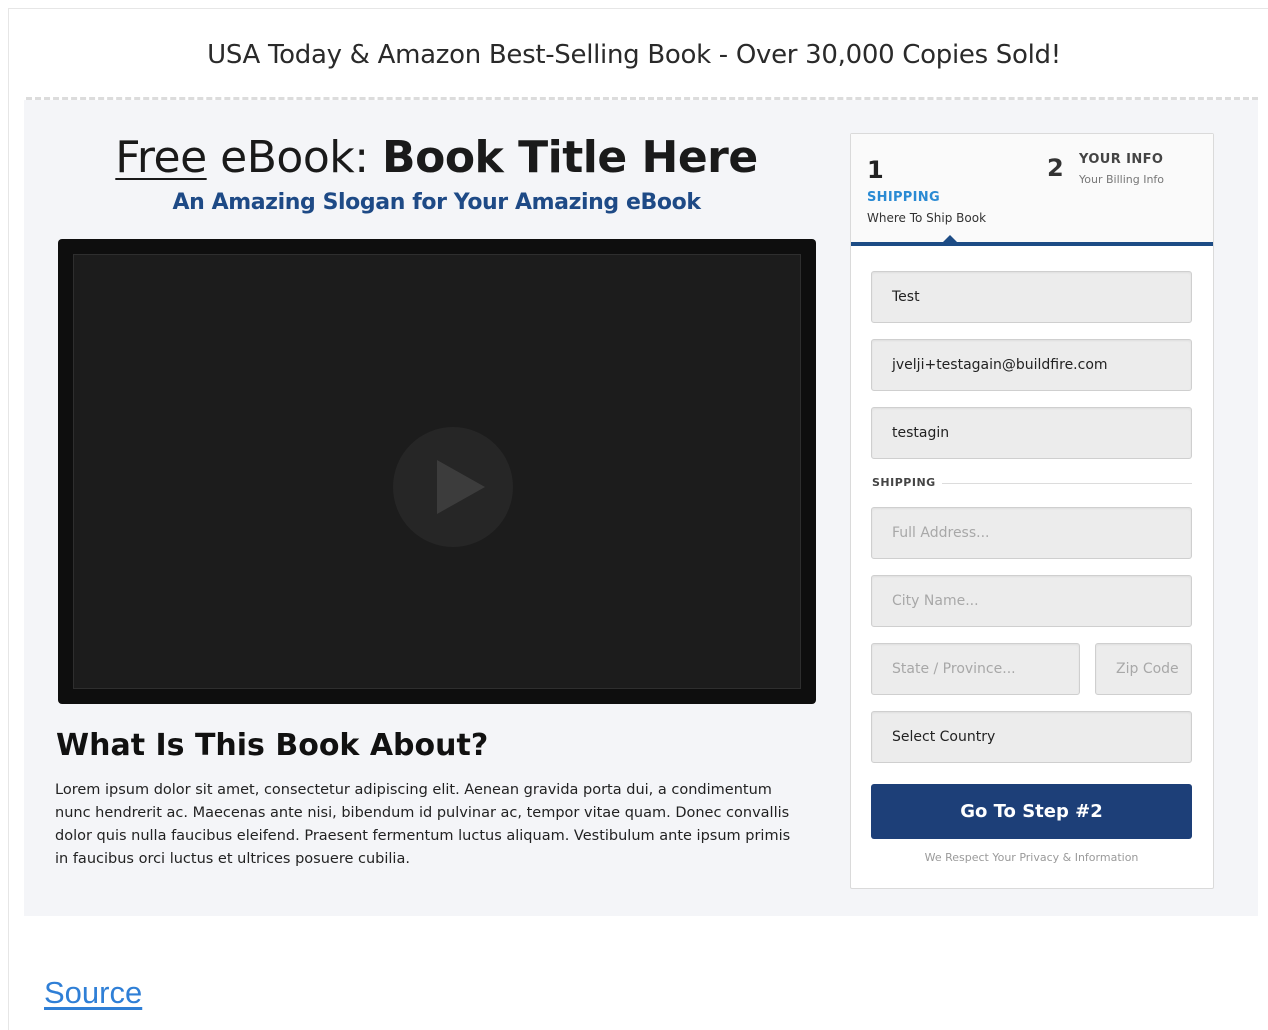  What do you see at coordinates (1032, 244) in the screenshot?
I see `step-progress-bar` at bounding box center [1032, 244].